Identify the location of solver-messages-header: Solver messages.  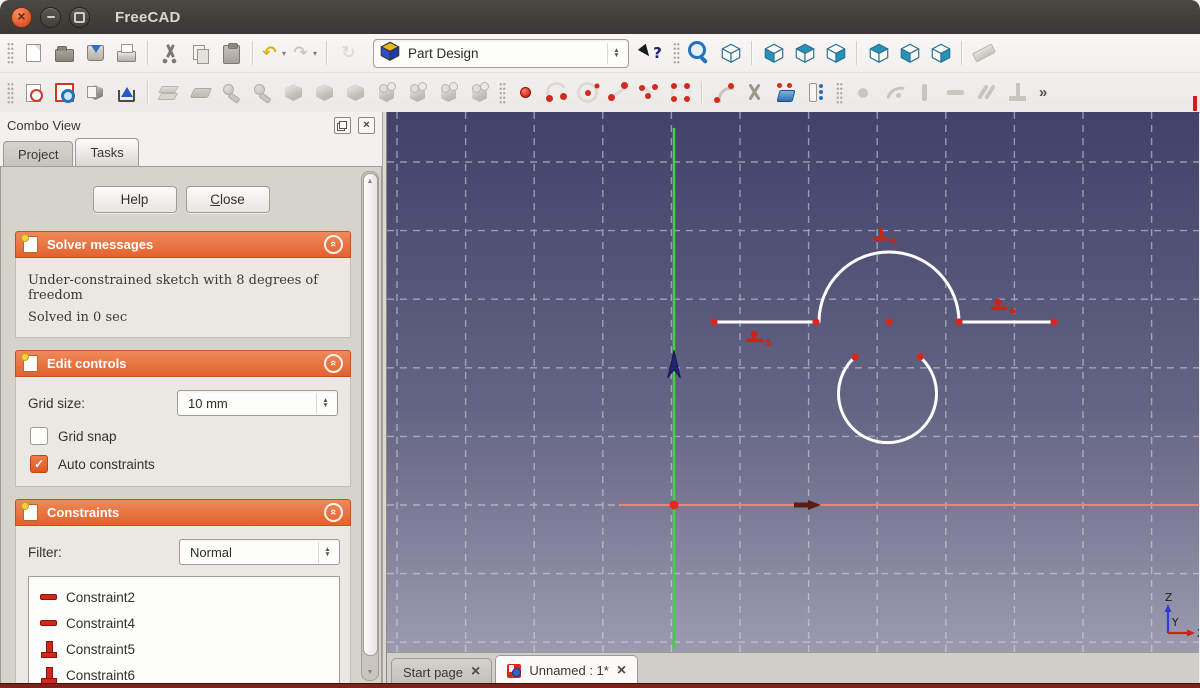
(183, 244).